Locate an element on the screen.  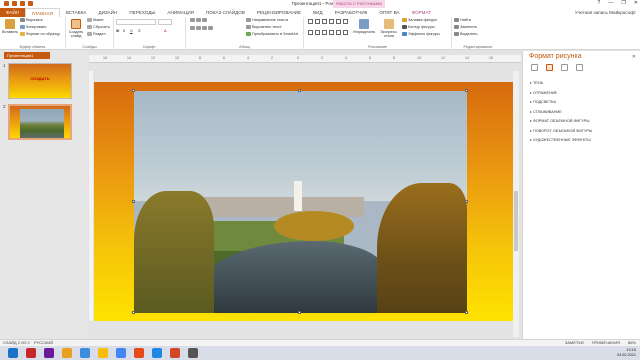
new-slide-button: Создать слайд is located at coordinates (76, 28).